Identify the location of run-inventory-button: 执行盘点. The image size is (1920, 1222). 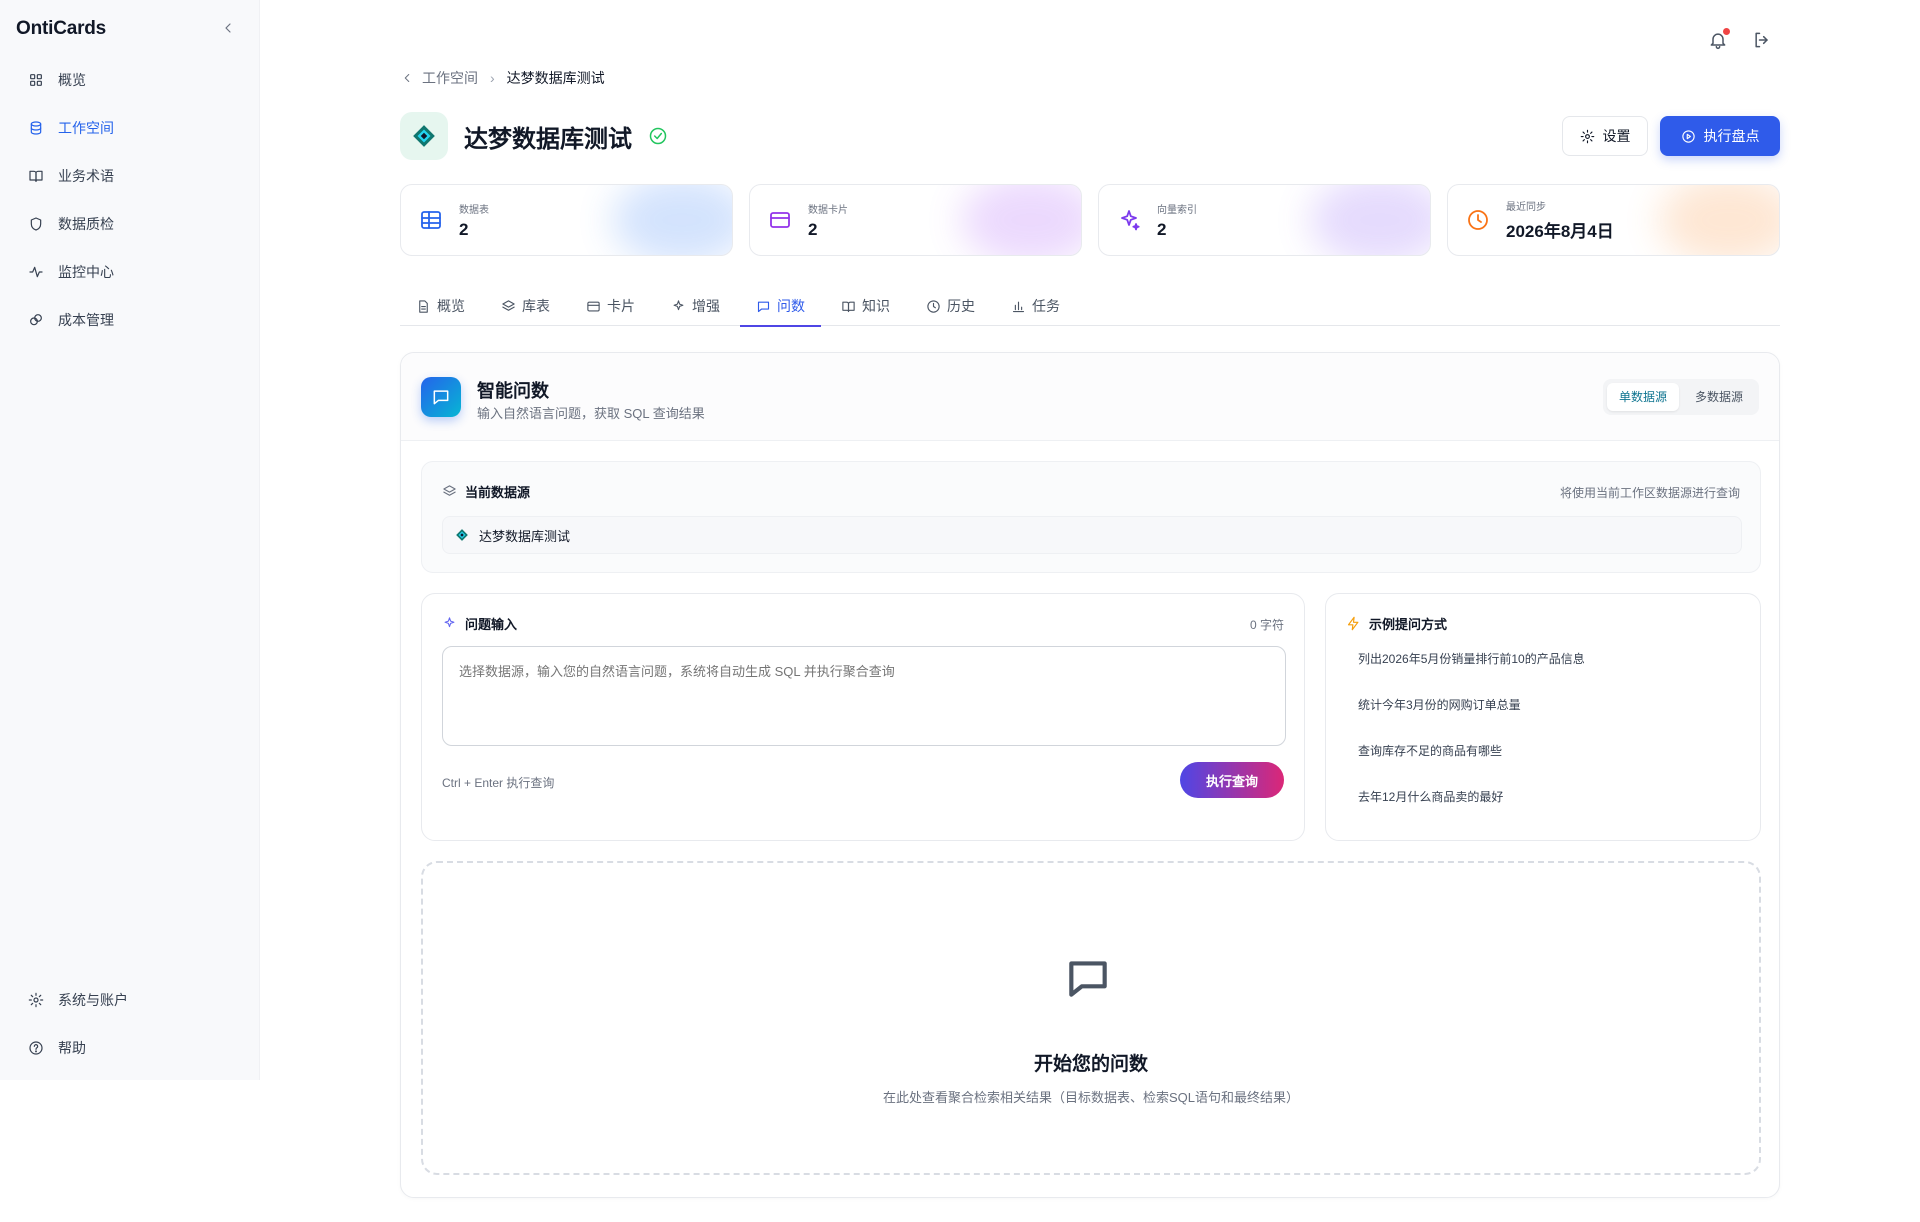
(1720, 136).